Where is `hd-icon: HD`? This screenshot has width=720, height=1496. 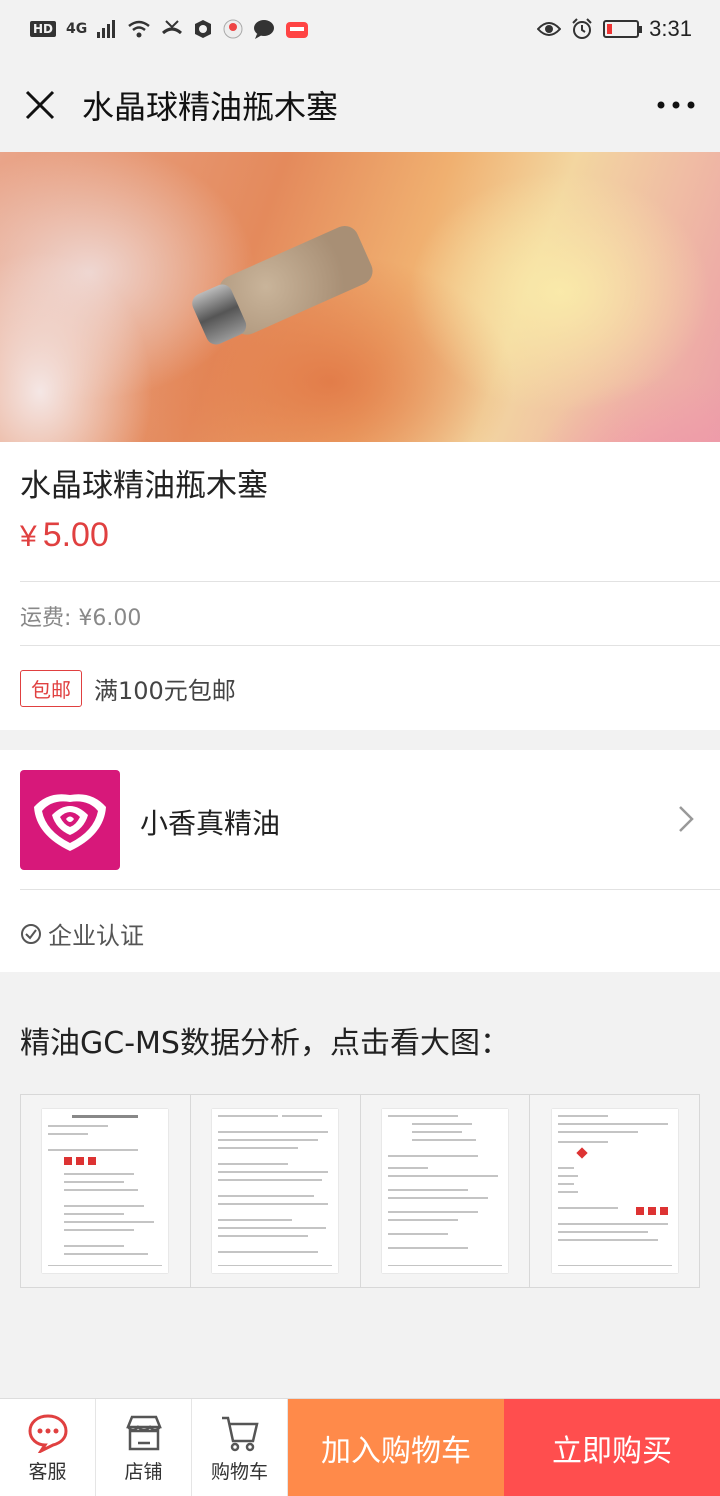
hd-icon: HD is located at coordinates (43, 29).